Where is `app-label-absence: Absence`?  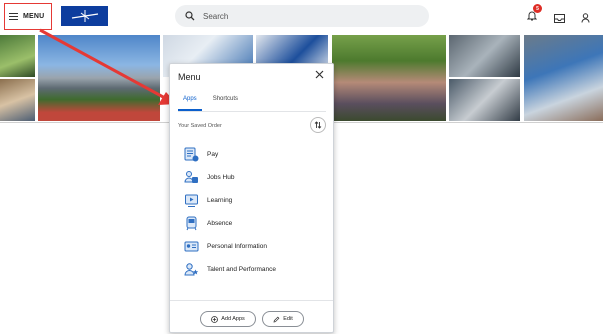 app-label-absence: Absence is located at coordinates (220, 223).